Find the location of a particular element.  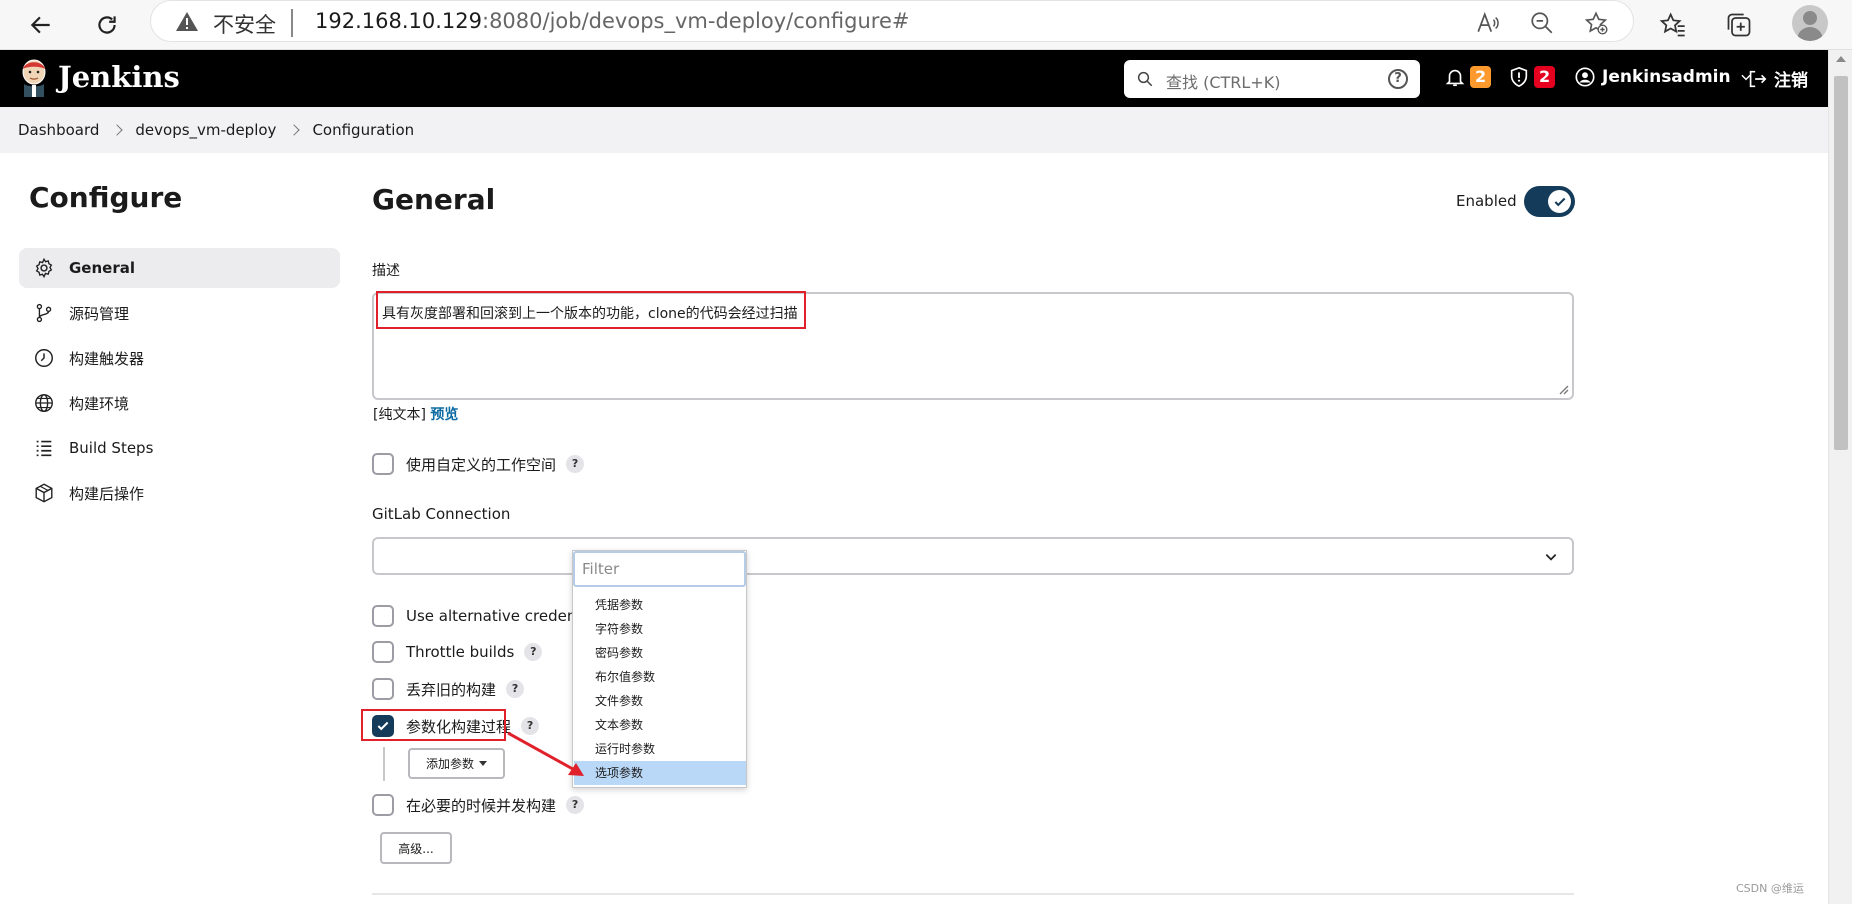

jenkins-logo-icon is located at coordinates (34, 77).